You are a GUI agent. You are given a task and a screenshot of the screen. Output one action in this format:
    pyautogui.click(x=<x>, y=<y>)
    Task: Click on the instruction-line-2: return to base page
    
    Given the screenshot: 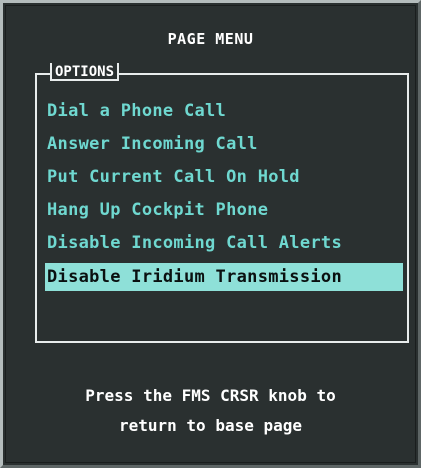 What is the action you would take?
    pyautogui.click(x=210, y=425)
    